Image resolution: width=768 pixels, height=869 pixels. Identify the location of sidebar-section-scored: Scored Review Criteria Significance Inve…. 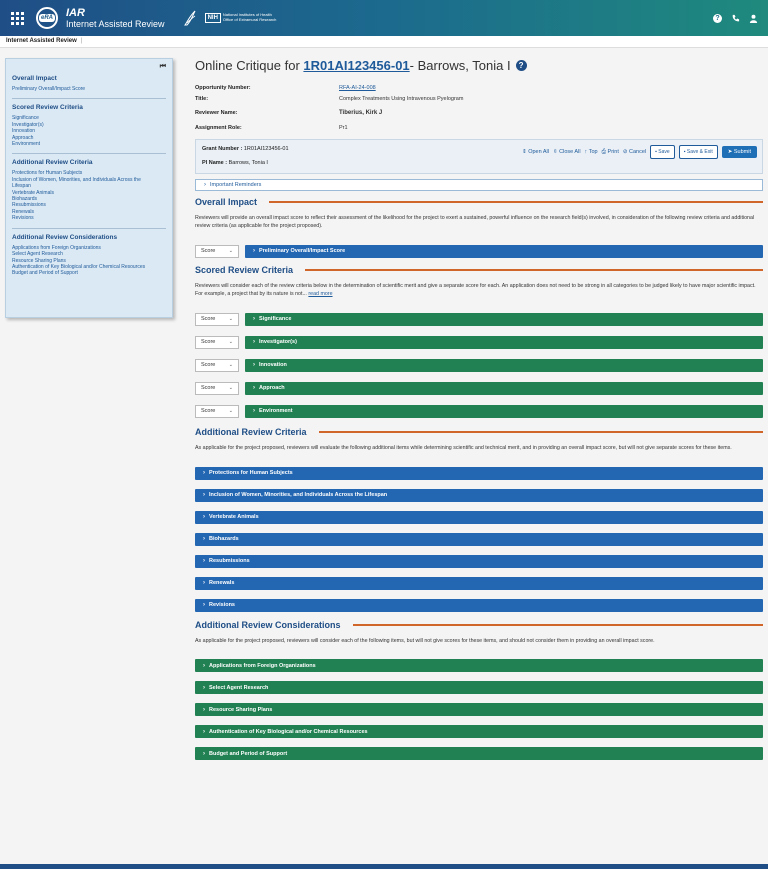
(89, 129).